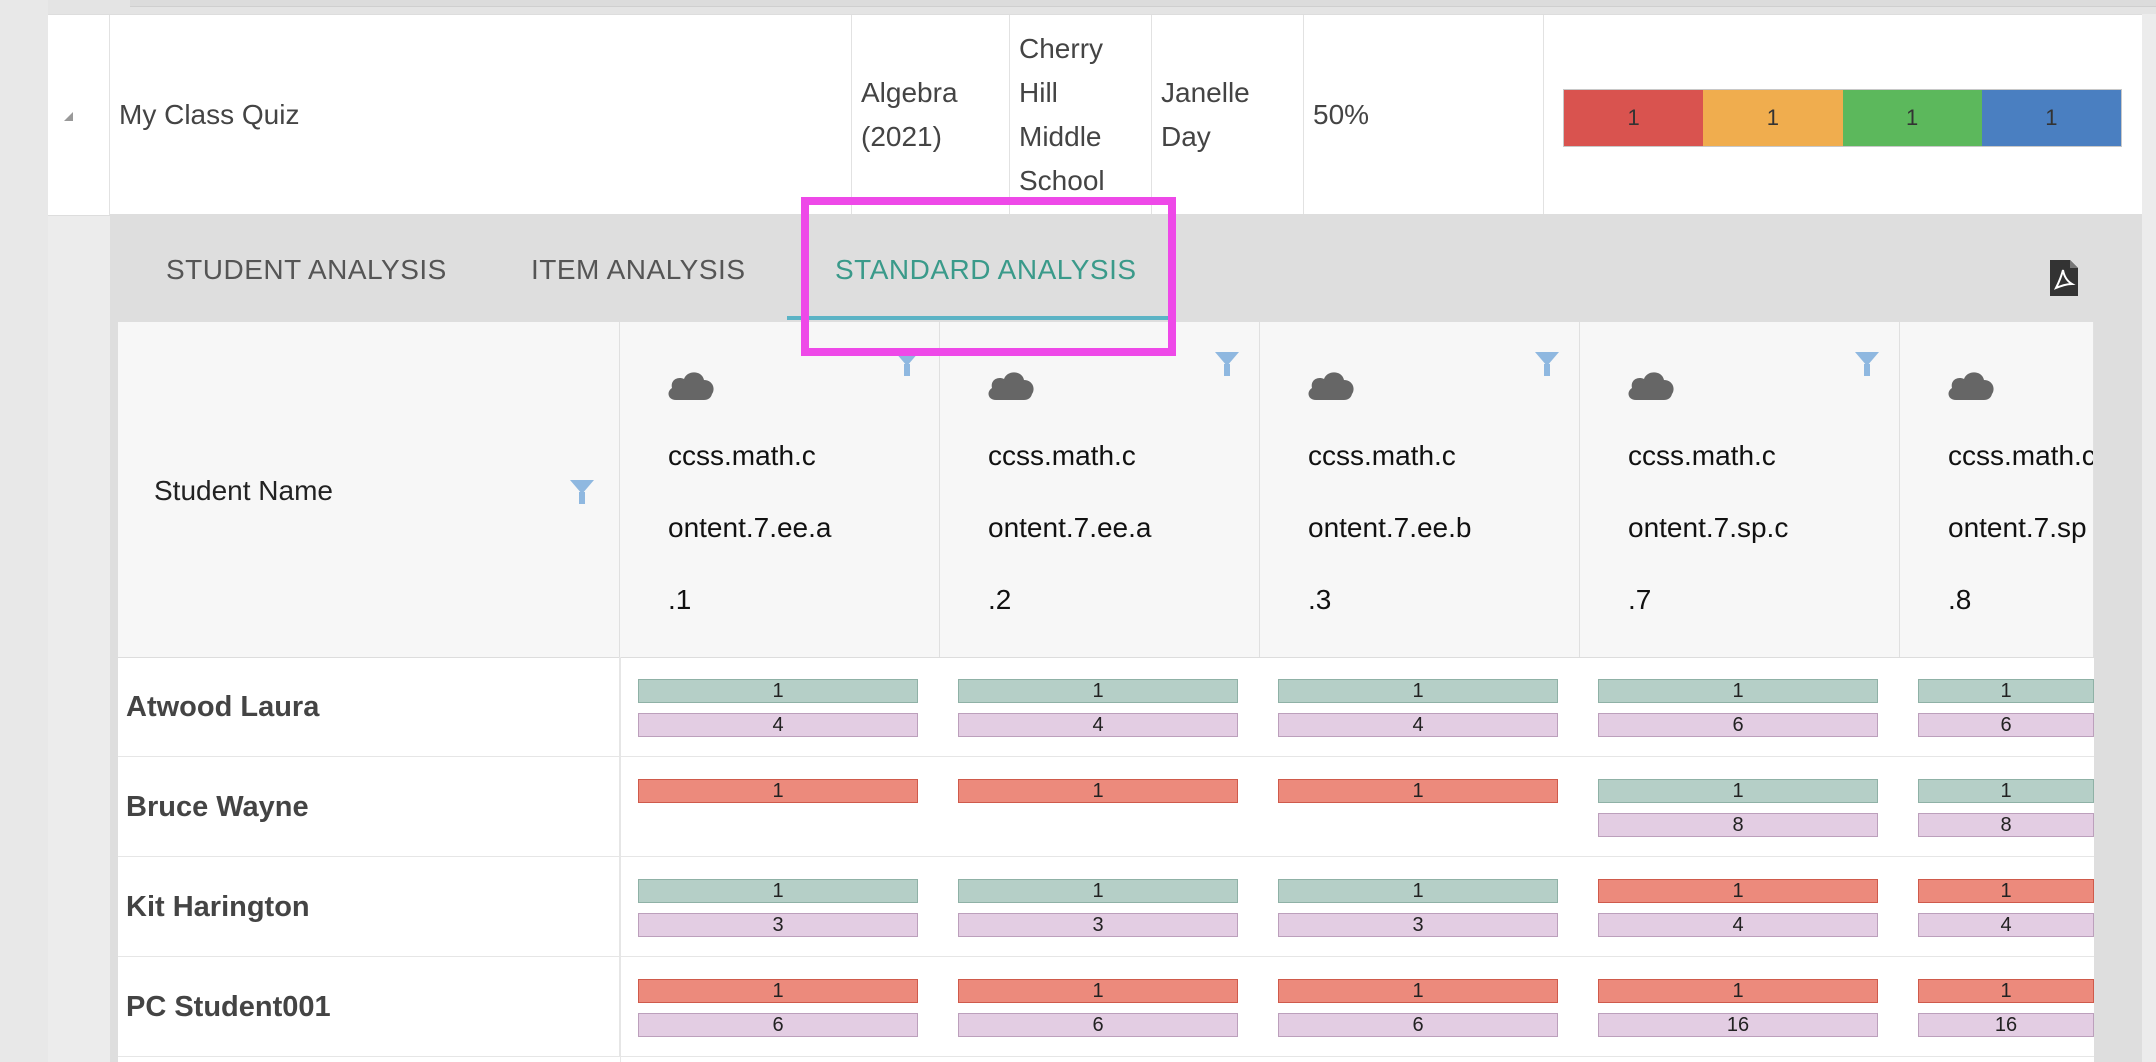 Image resolution: width=2156 pixels, height=1062 pixels. Describe the element at coordinates (1228, 115) in the screenshot. I see `quiz-teacher: Janelle Day` at that location.